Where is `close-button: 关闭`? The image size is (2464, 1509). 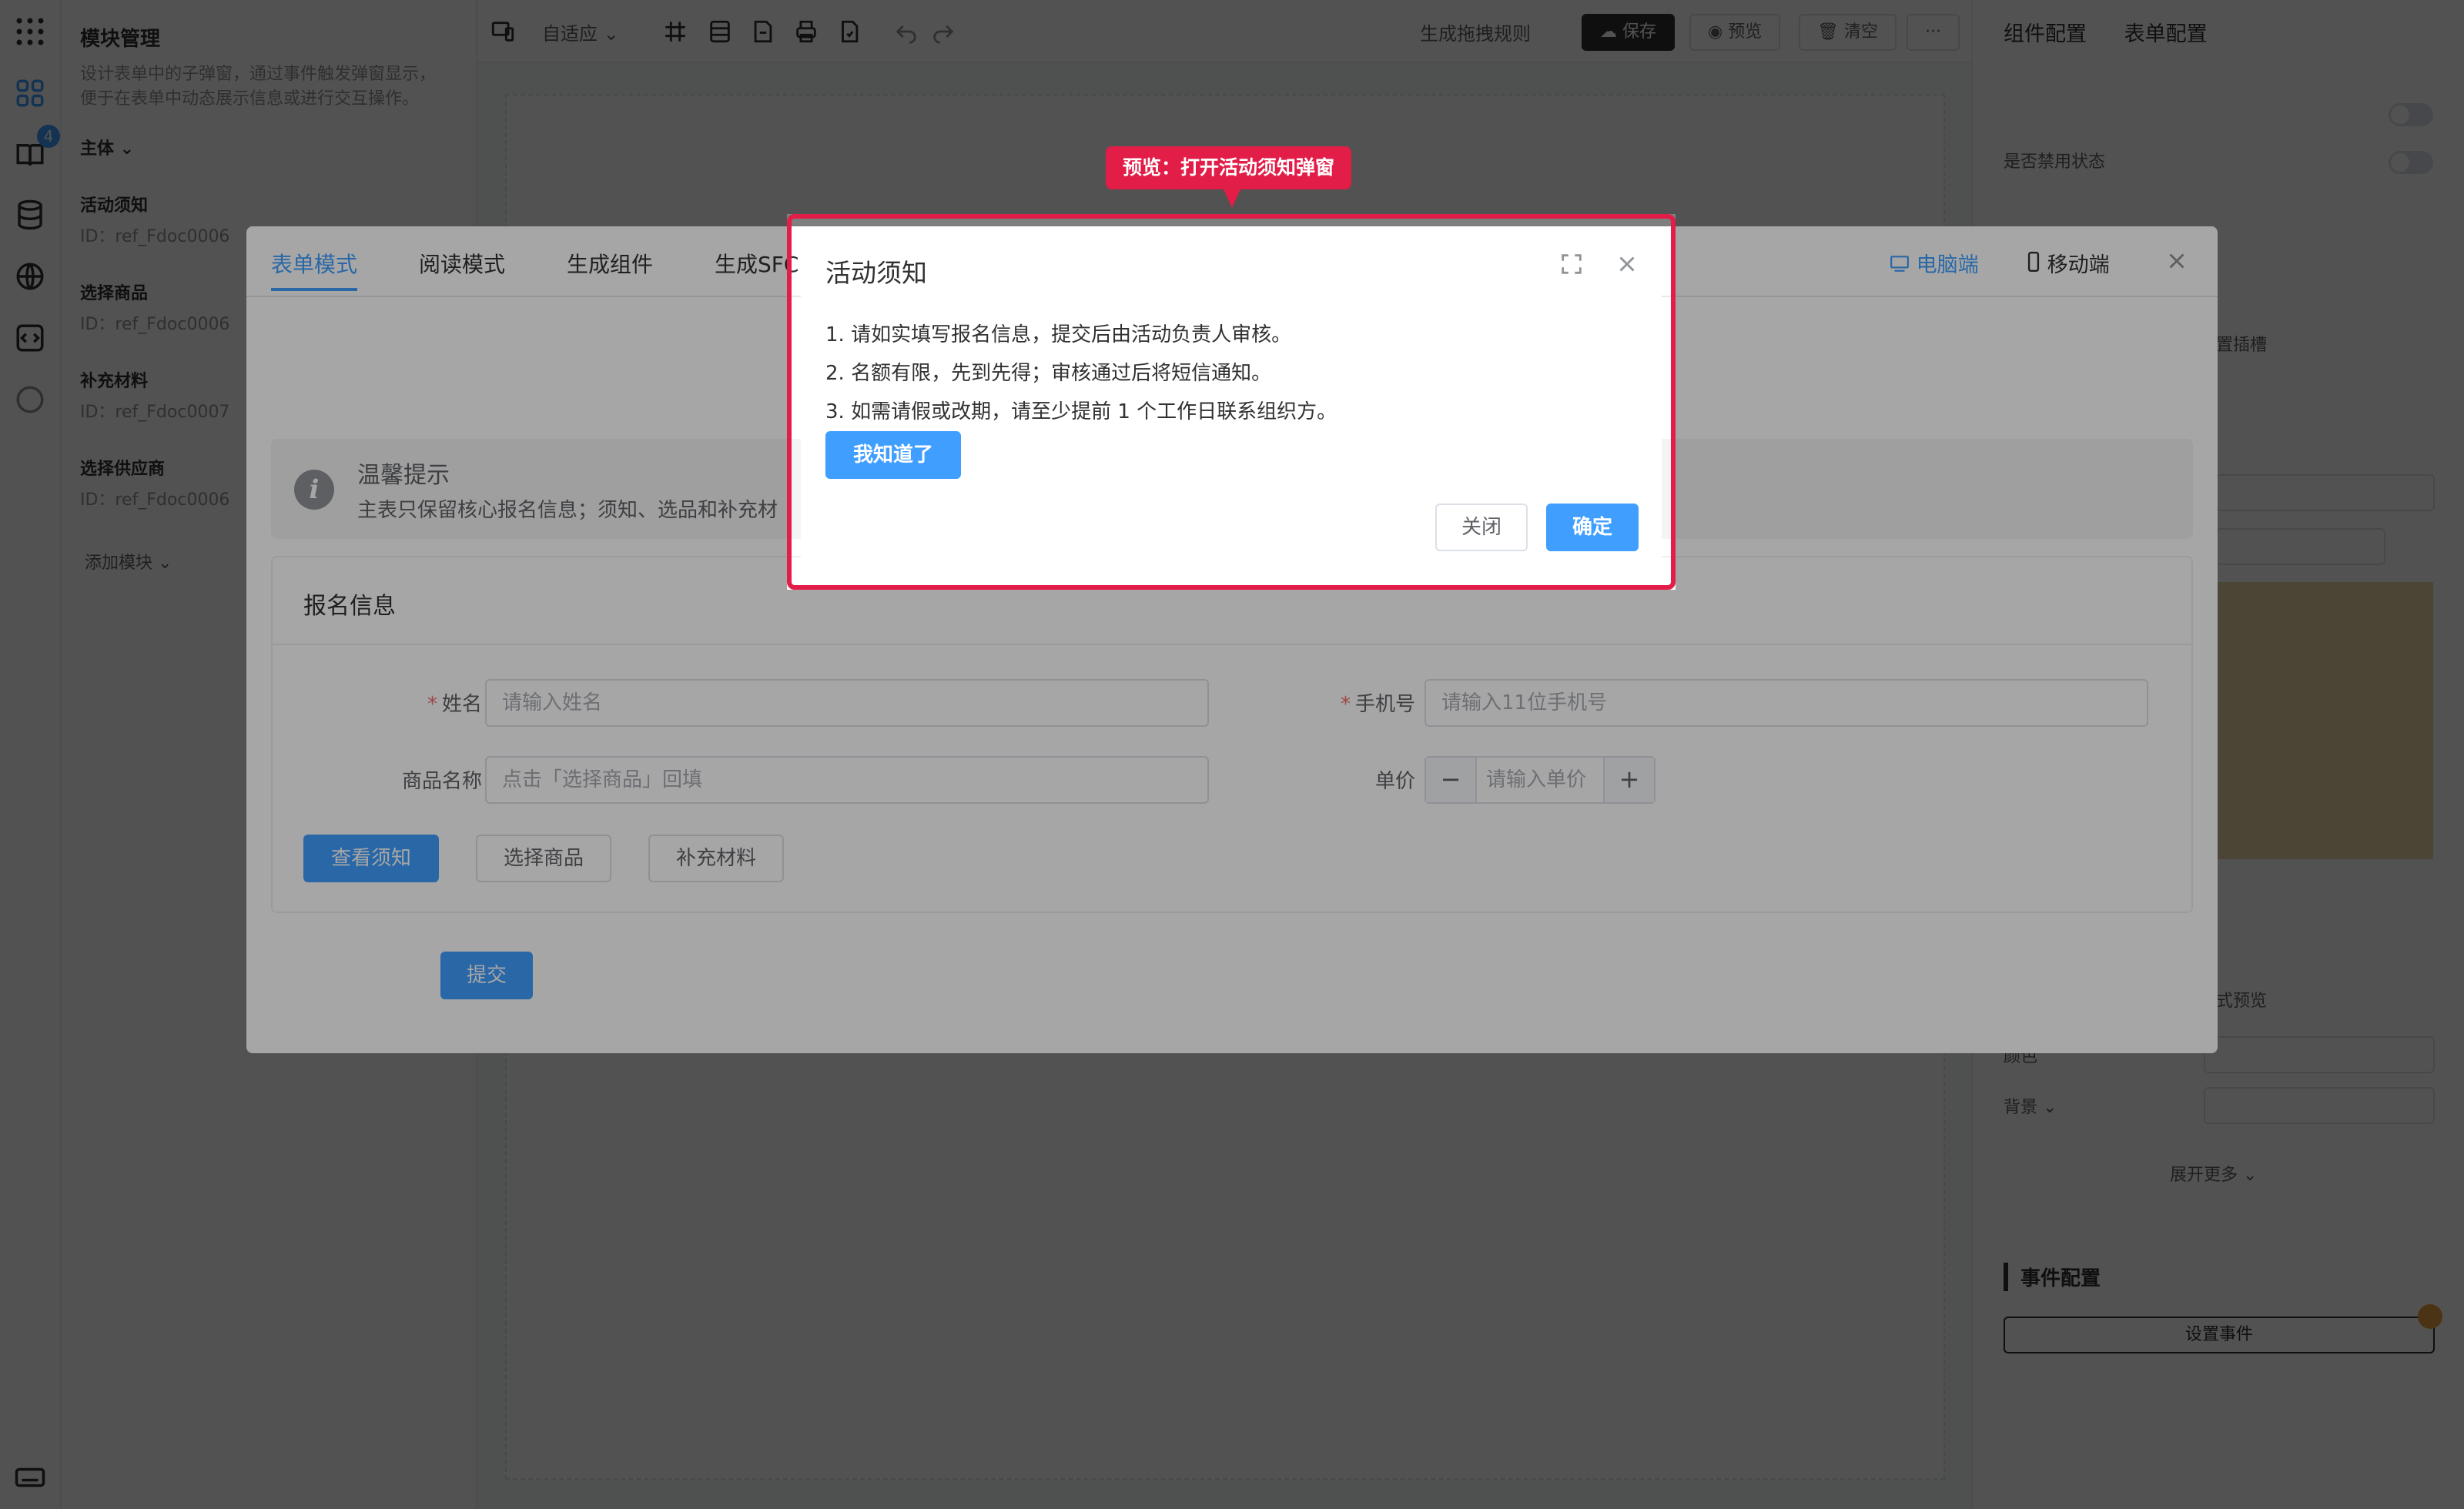
close-button: 关闭 is located at coordinates (1481, 527).